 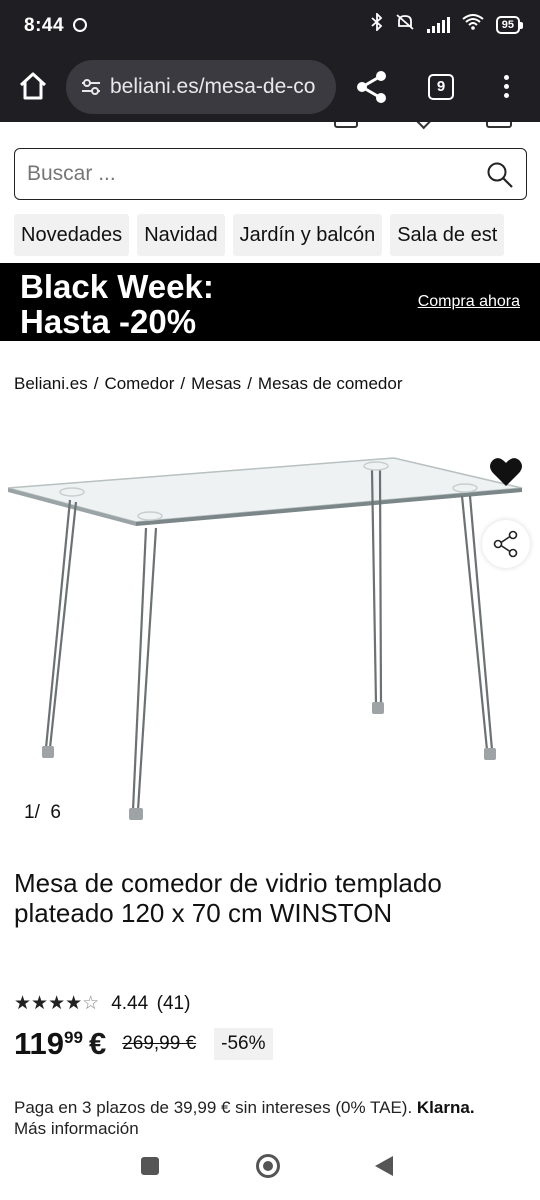 I want to click on price-currency: €, so click(x=97, y=1043).